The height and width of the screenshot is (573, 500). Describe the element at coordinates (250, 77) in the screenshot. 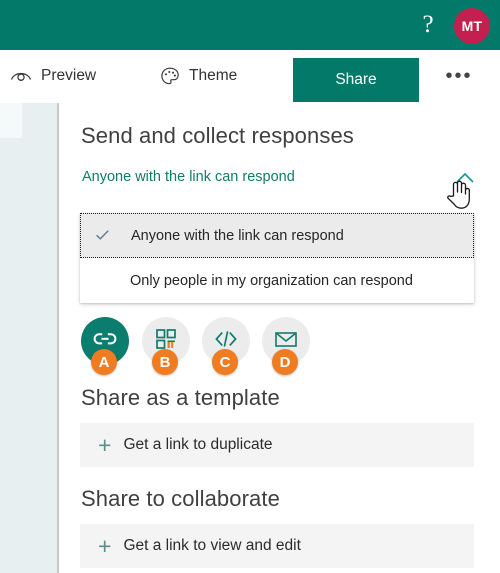

I see `command-bar: Preview Theme Share •••` at that location.